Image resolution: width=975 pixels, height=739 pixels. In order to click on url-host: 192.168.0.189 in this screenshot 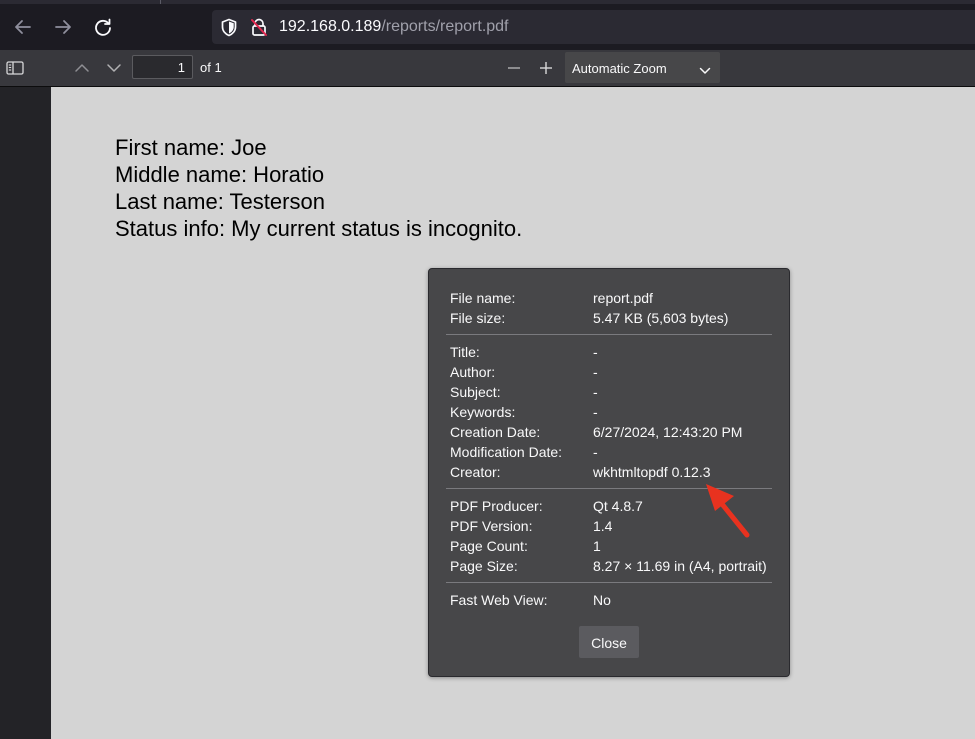, I will do `click(330, 26)`.